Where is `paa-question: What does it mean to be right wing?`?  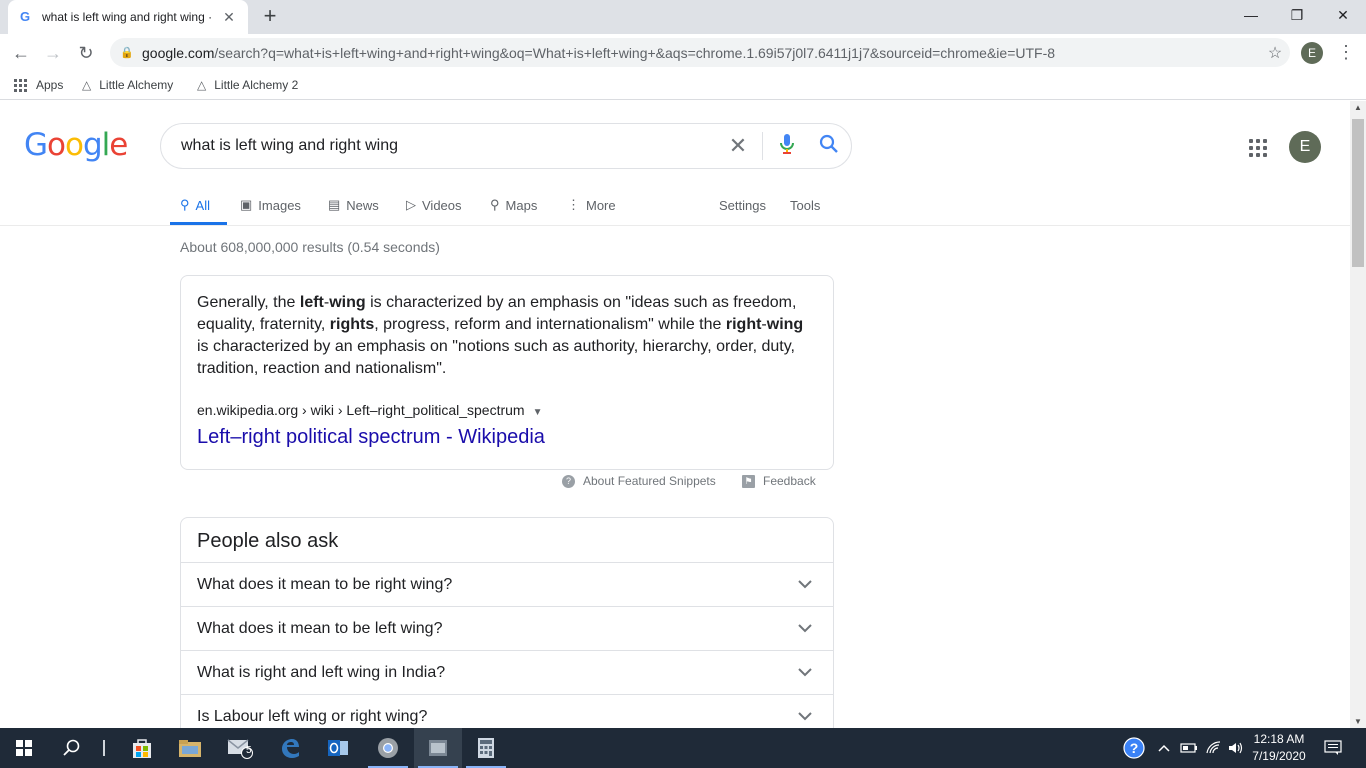 paa-question: What does it mean to be right wing? is located at coordinates (507, 584).